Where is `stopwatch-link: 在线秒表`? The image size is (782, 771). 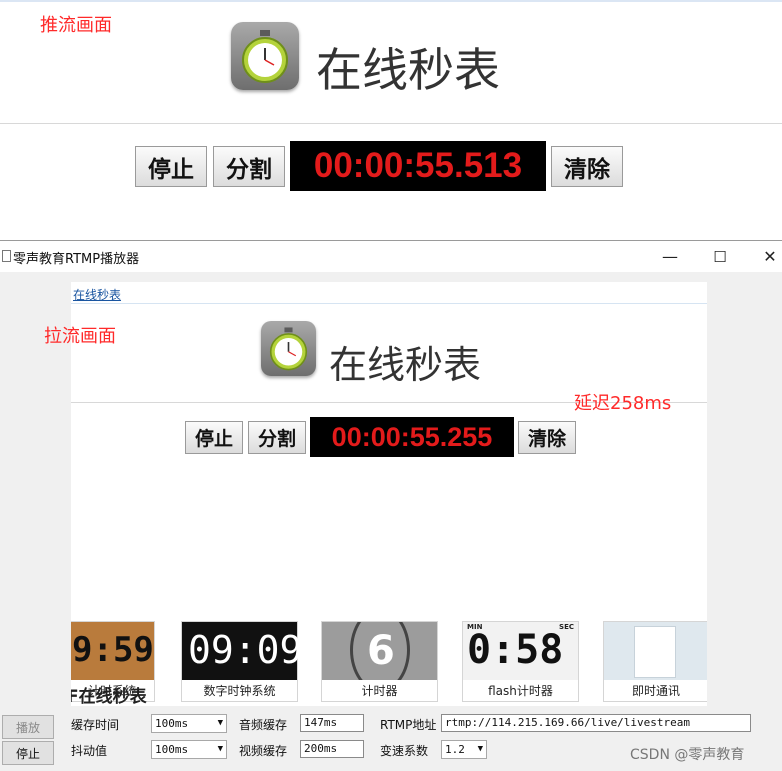 stopwatch-link: 在线秒表 is located at coordinates (97, 294).